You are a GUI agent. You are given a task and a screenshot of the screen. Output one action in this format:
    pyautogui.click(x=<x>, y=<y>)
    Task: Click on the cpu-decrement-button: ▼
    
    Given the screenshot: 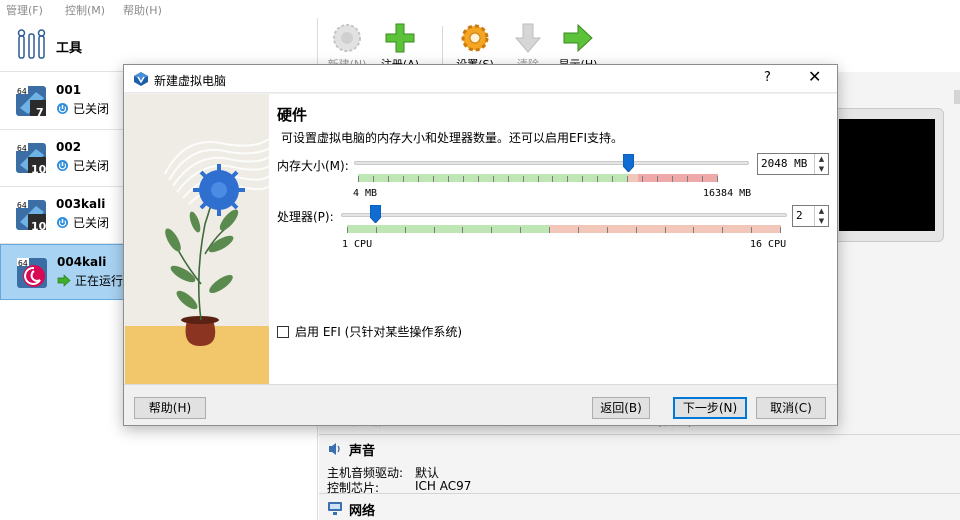 What is the action you would take?
    pyautogui.click(x=821, y=221)
    